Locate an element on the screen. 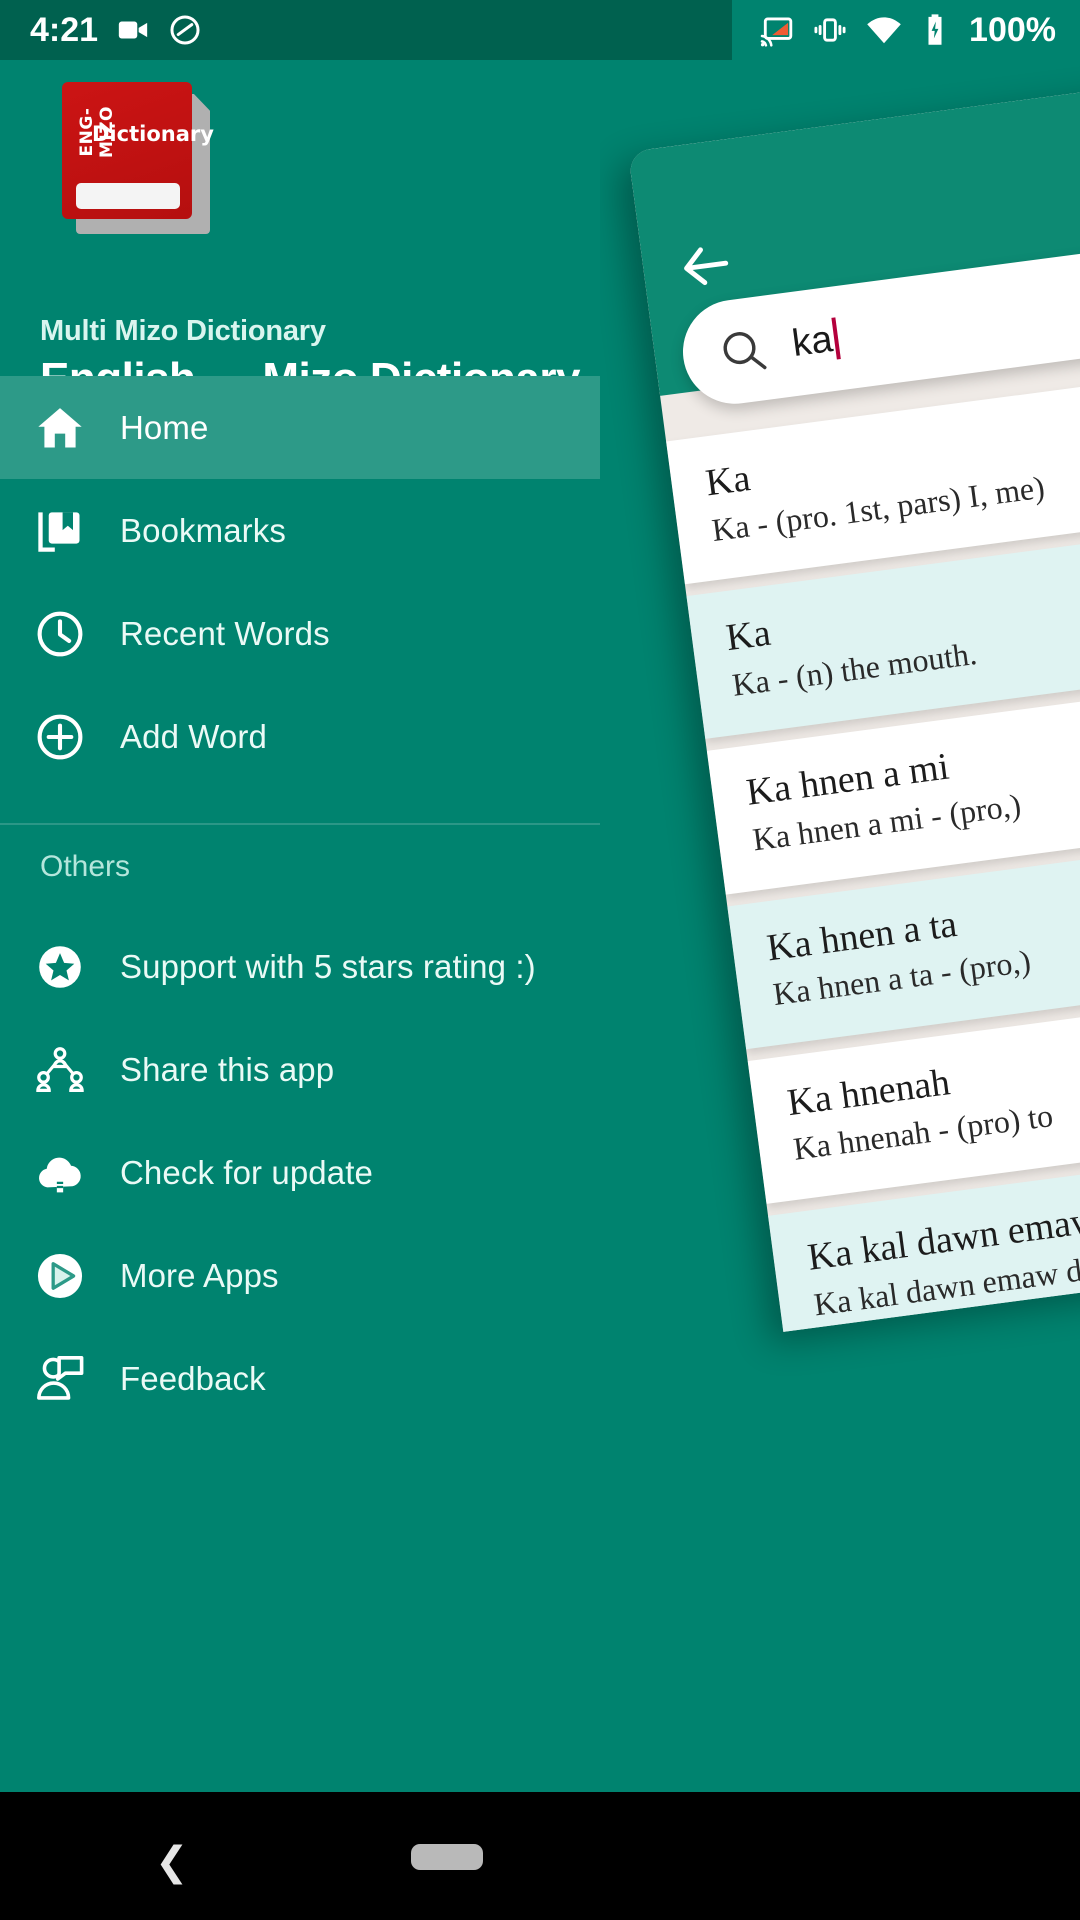  sidebar-item-label: Home is located at coordinates (164, 427).